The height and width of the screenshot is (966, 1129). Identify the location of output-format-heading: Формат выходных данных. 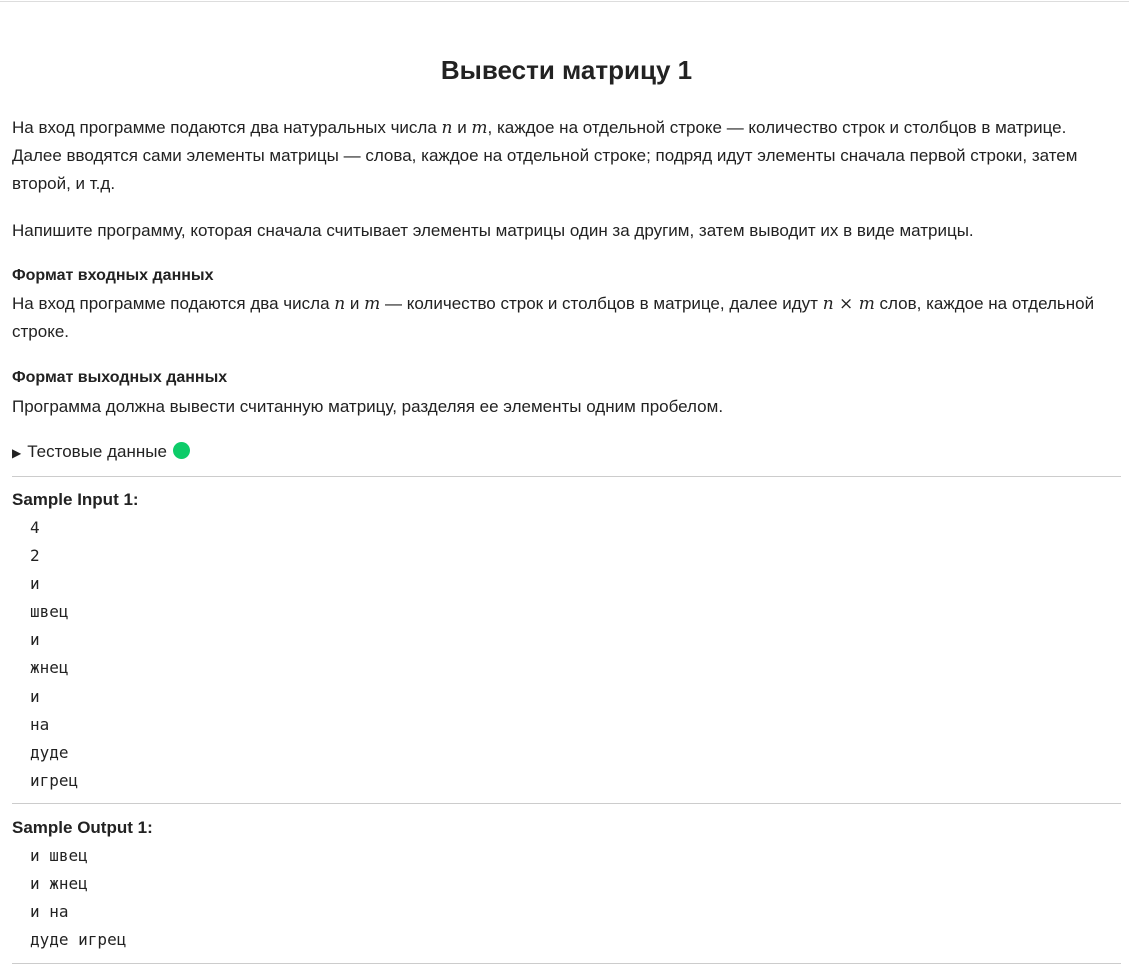
(120, 377).